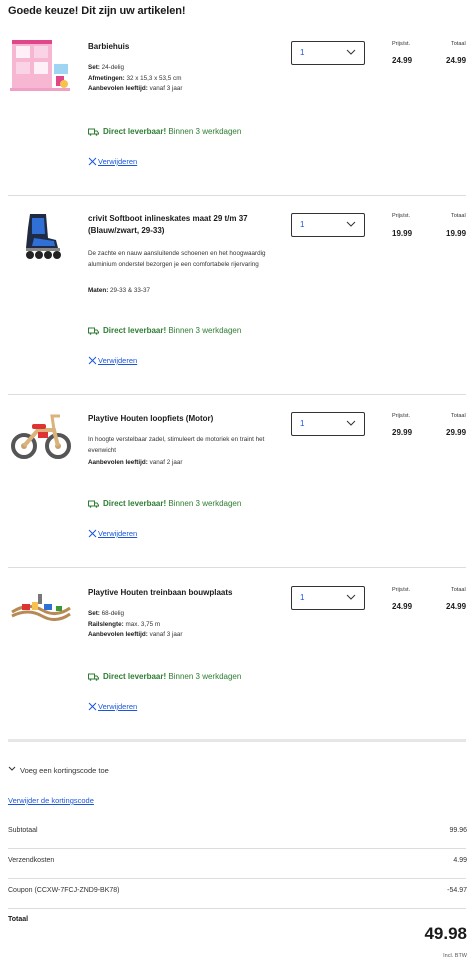 The height and width of the screenshot is (962, 475). What do you see at coordinates (151, 418) in the screenshot?
I see `item-name: Playtive Houten loopfiets (Motor)` at bounding box center [151, 418].